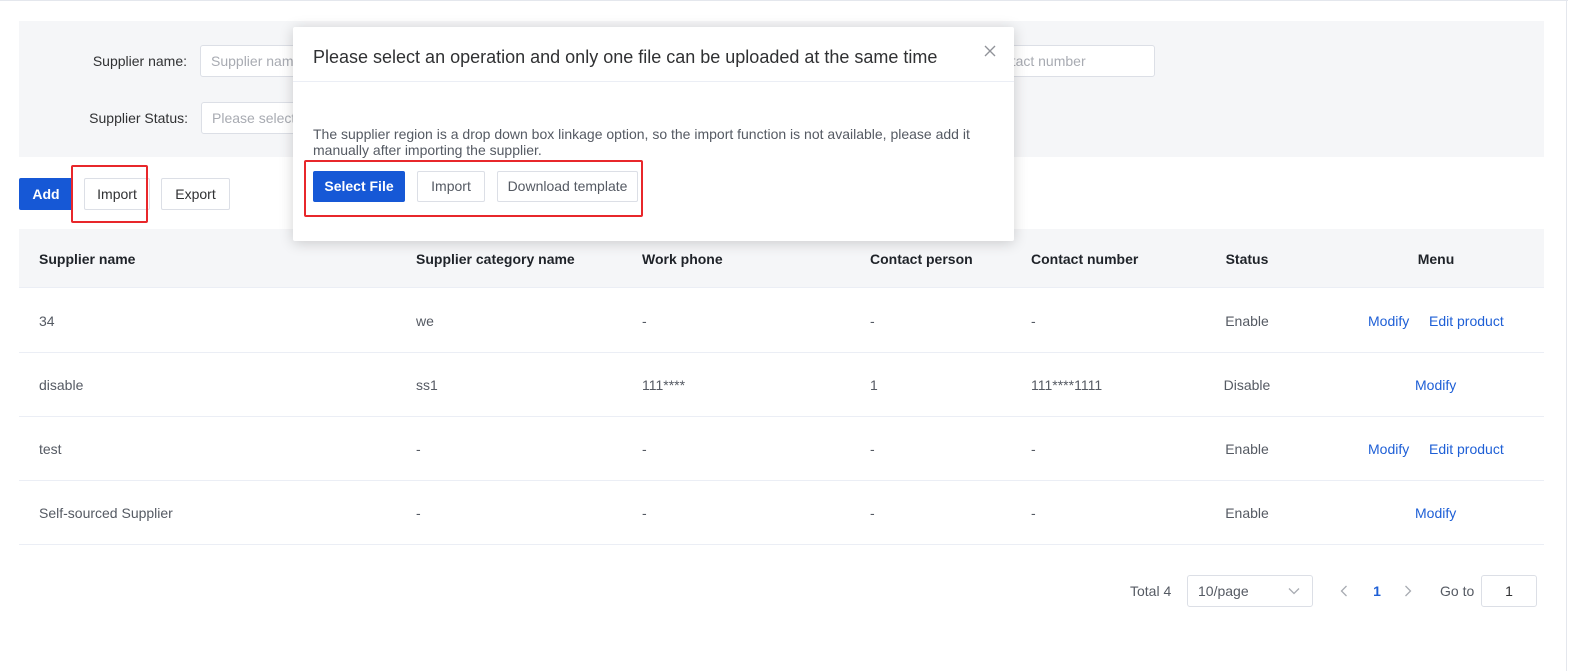 This screenshot has height=671, width=1588. I want to click on chevron-down-icon, so click(1294, 591).